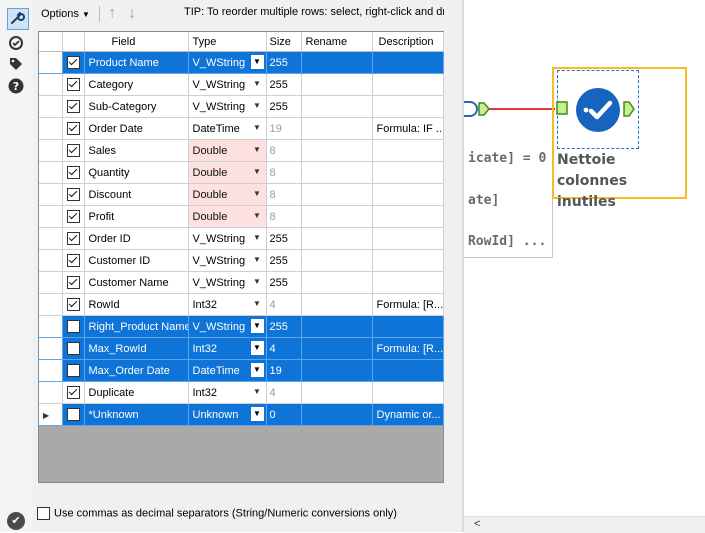 This screenshot has width=705, height=533. What do you see at coordinates (284, 42) in the screenshot?
I see `size-column-header: Size` at bounding box center [284, 42].